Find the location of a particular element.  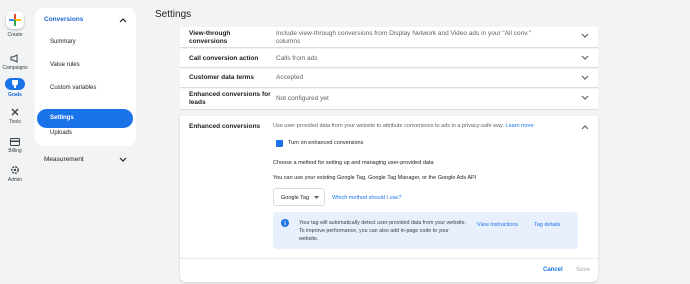

plus-icon is located at coordinates (15, 20).